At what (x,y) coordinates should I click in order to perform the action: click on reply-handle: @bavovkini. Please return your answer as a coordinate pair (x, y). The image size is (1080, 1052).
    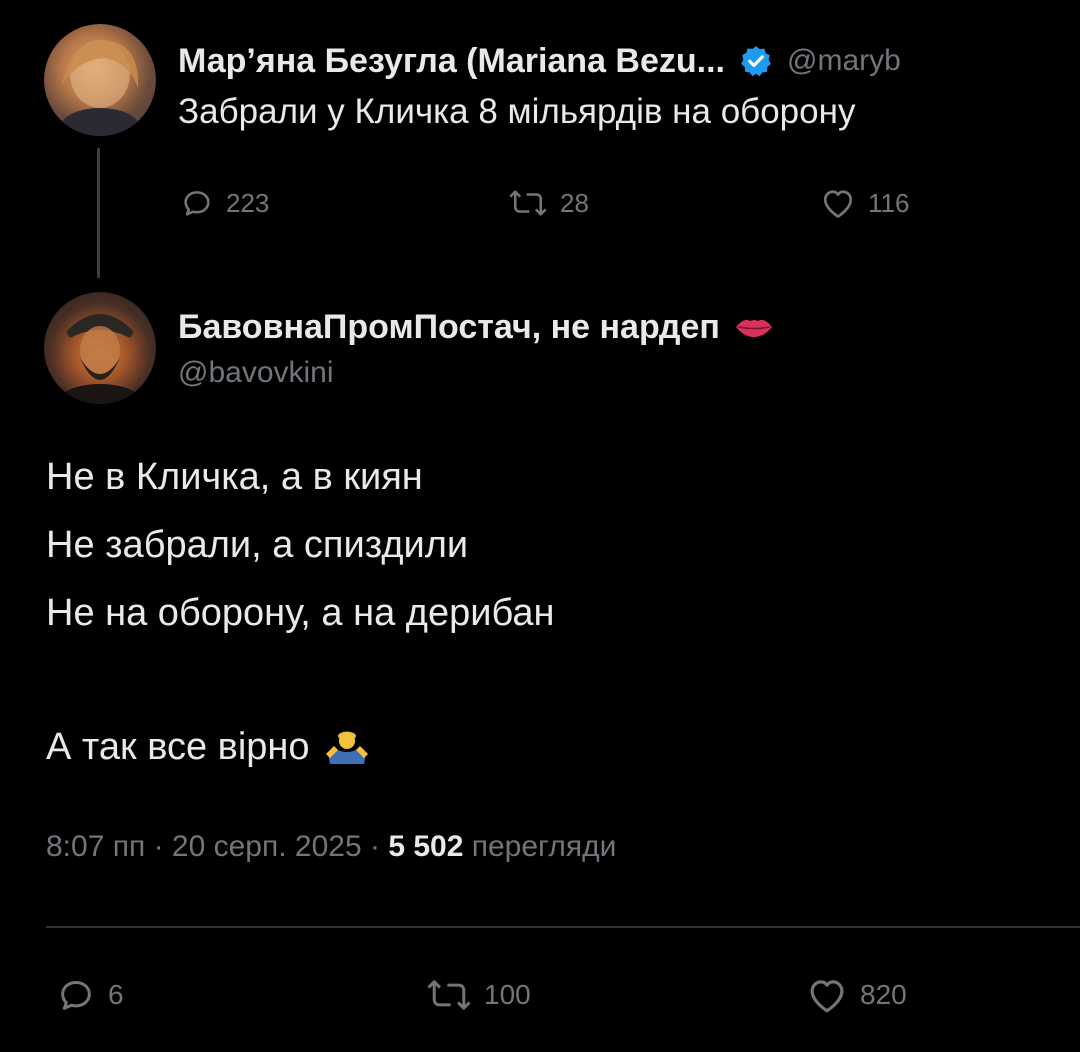
    Looking at the image, I should click on (256, 373).